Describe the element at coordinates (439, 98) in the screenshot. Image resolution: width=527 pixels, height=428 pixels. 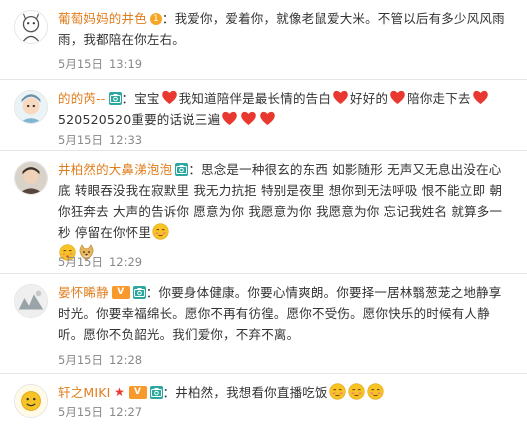
I see `comment-text: 陪你走下去` at that location.